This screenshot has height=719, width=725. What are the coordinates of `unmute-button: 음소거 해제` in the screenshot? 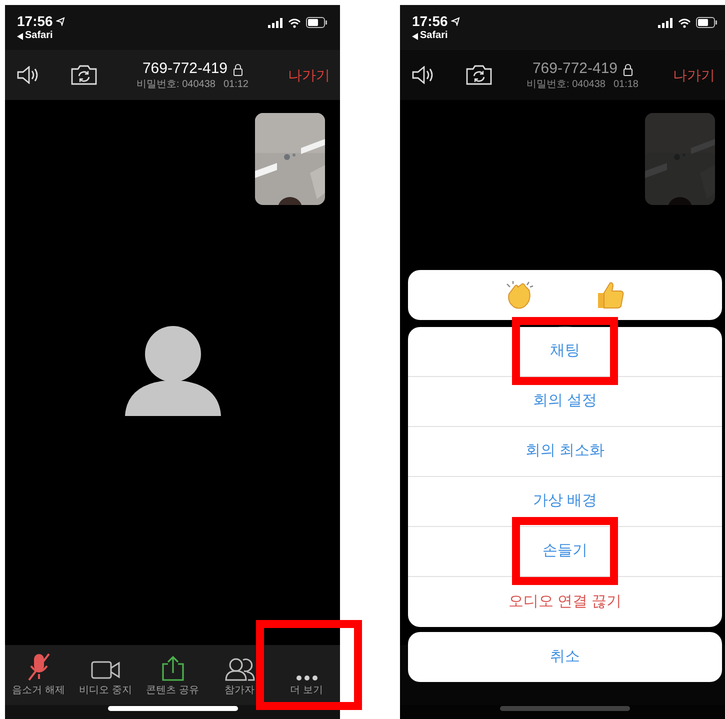 It's located at (38, 675).